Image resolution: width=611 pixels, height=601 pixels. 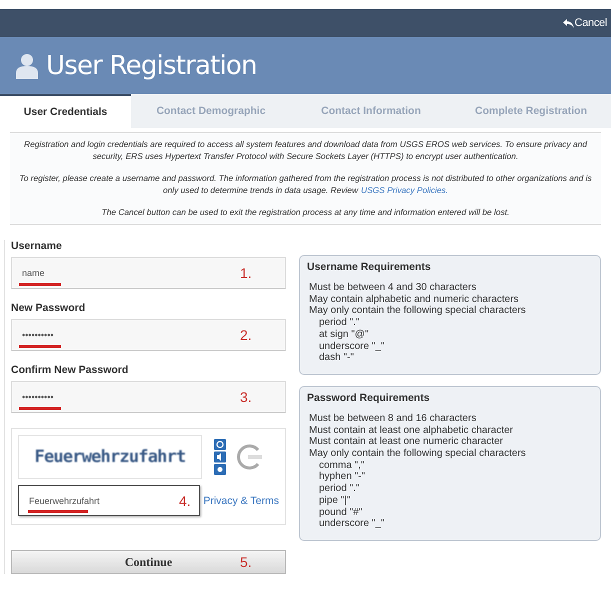 What do you see at coordinates (65, 111) in the screenshot?
I see `step-tab: User Credentials` at bounding box center [65, 111].